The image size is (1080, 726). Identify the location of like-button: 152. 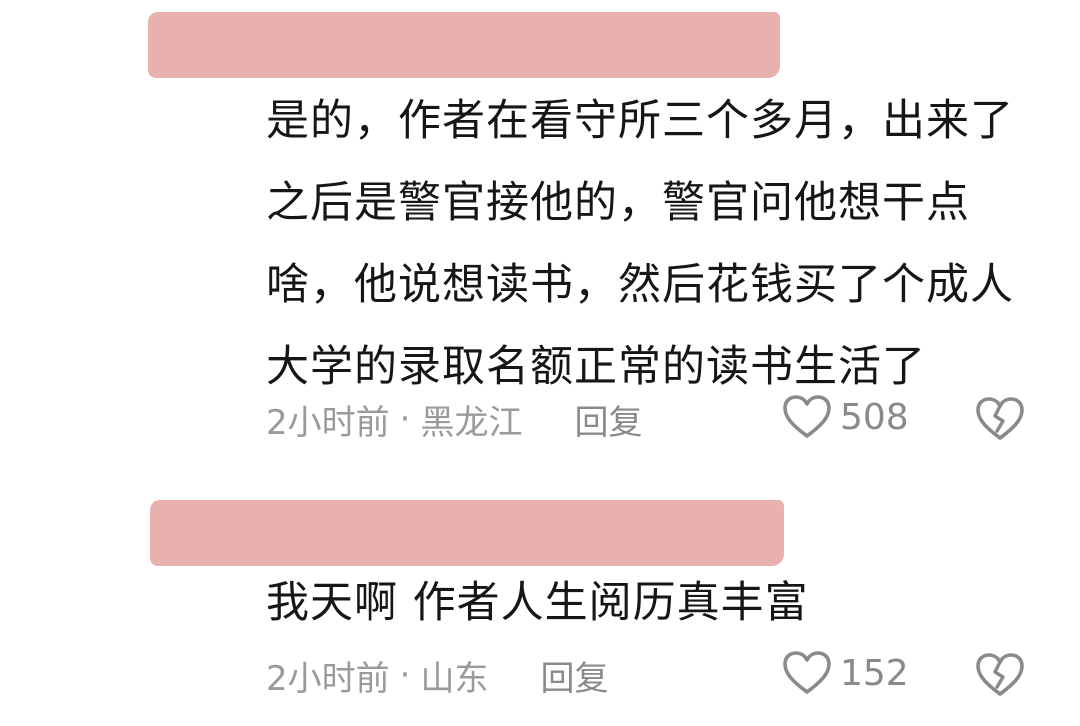
(845, 673).